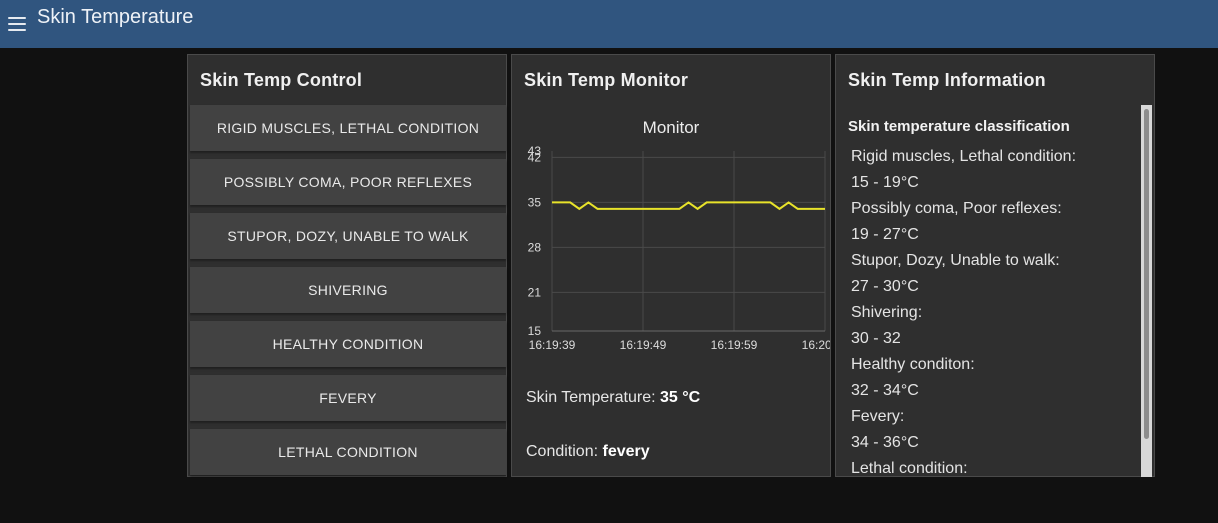  What do you see at coordinates (680, 397) in the screenshot?
I see `skin-temperature-value: 35 °C` at bounding box center [680, 397].